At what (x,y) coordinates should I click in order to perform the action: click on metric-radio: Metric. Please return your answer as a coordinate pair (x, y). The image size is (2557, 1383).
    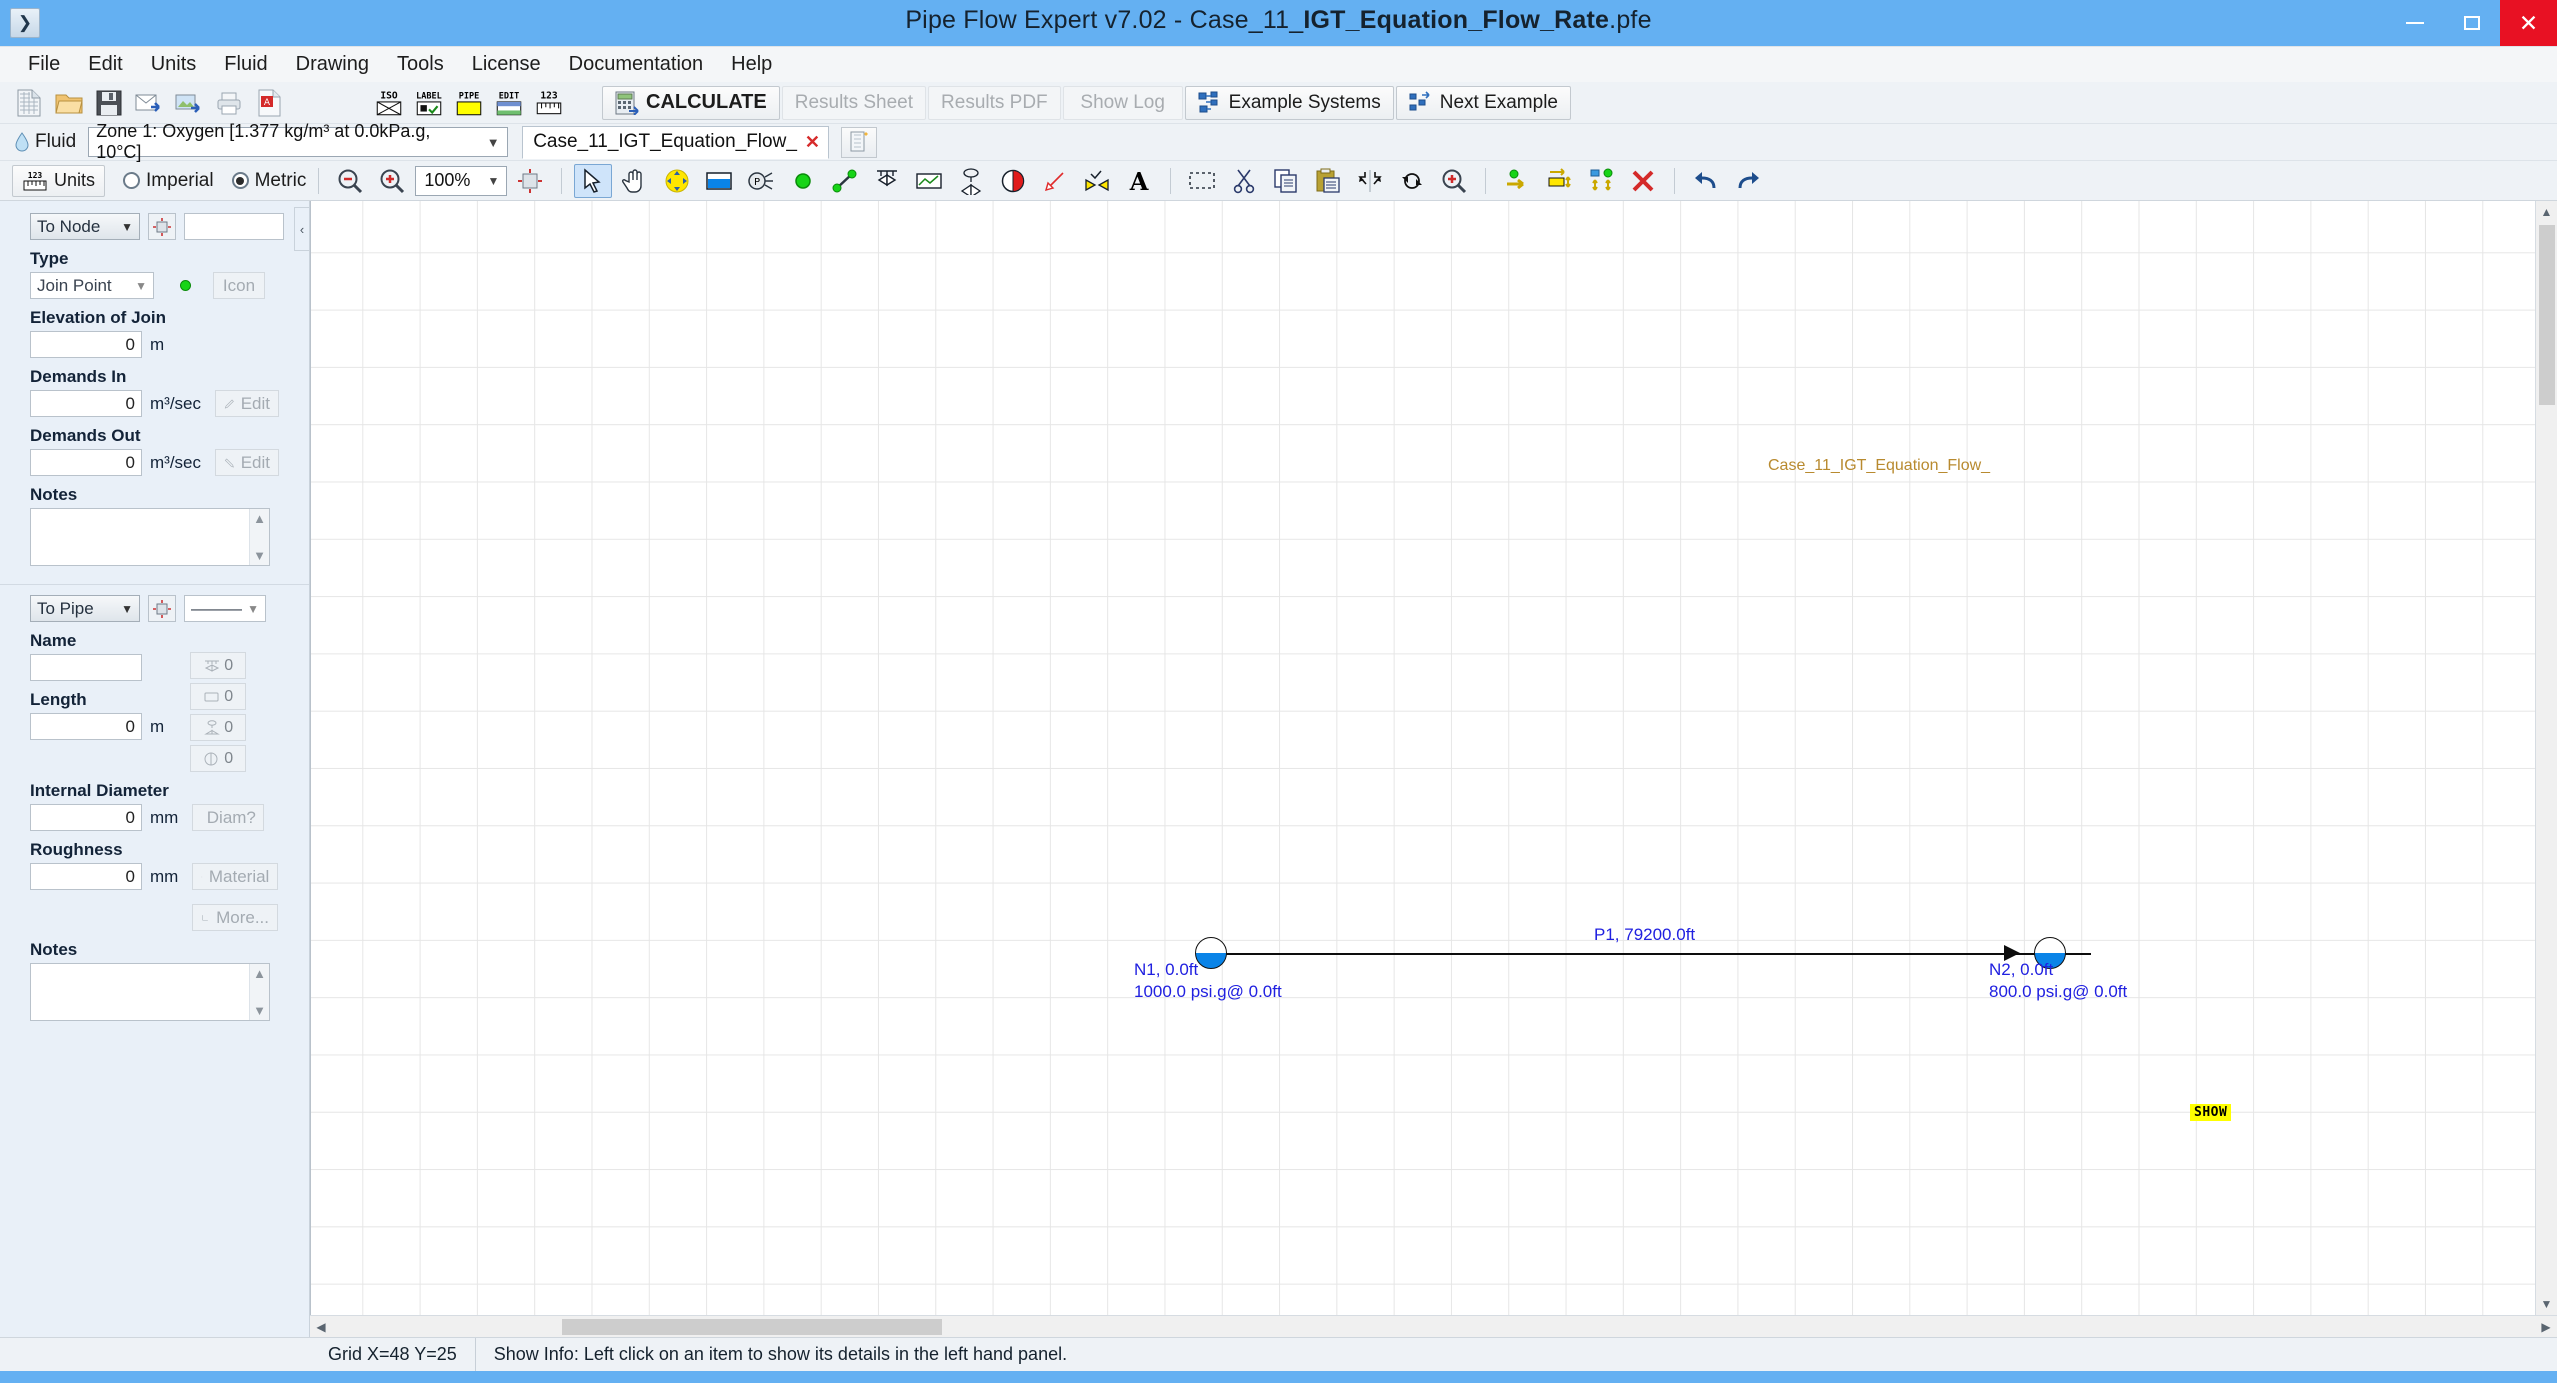
    Looking at the image, I should click on (268, 181).